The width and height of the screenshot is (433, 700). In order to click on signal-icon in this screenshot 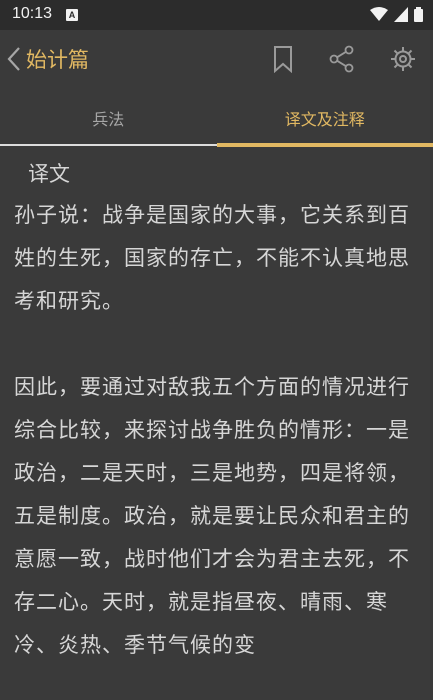, I will do `click(401, 14)`.